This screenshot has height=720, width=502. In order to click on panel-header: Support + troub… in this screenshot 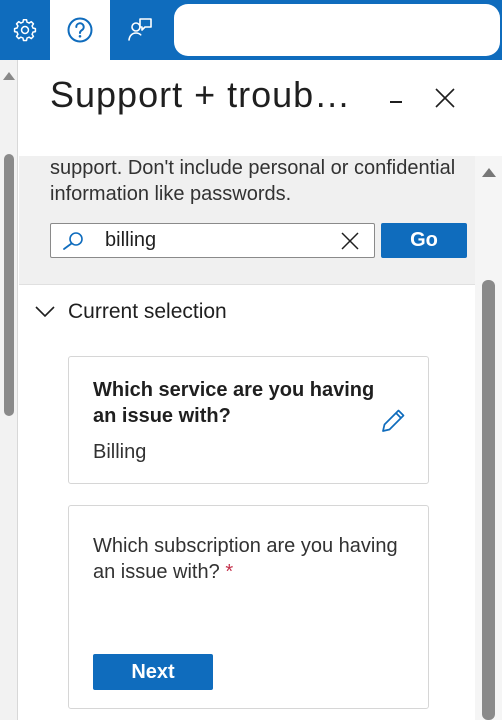, I will do `click(260, 108)`.